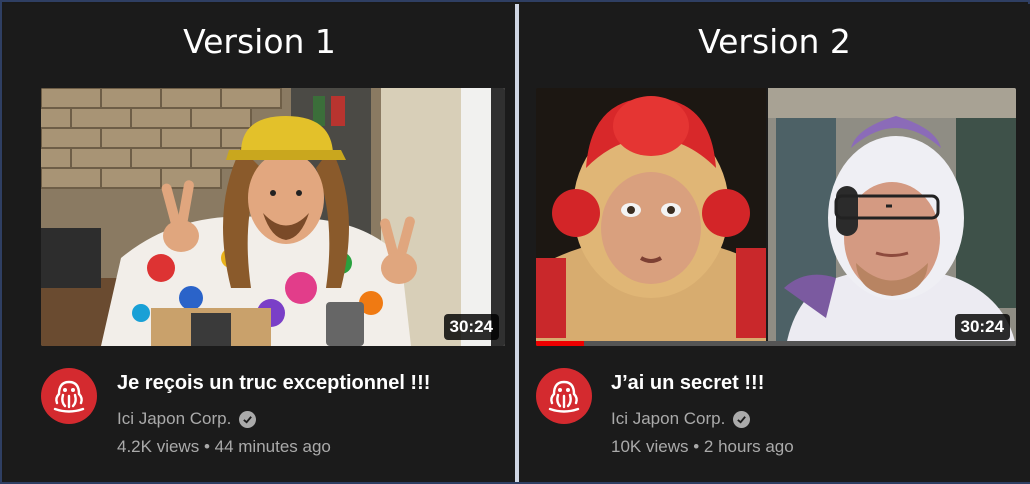 The image size is (1030, 484). I want to click on watch-progress-track, so click(776, 343).